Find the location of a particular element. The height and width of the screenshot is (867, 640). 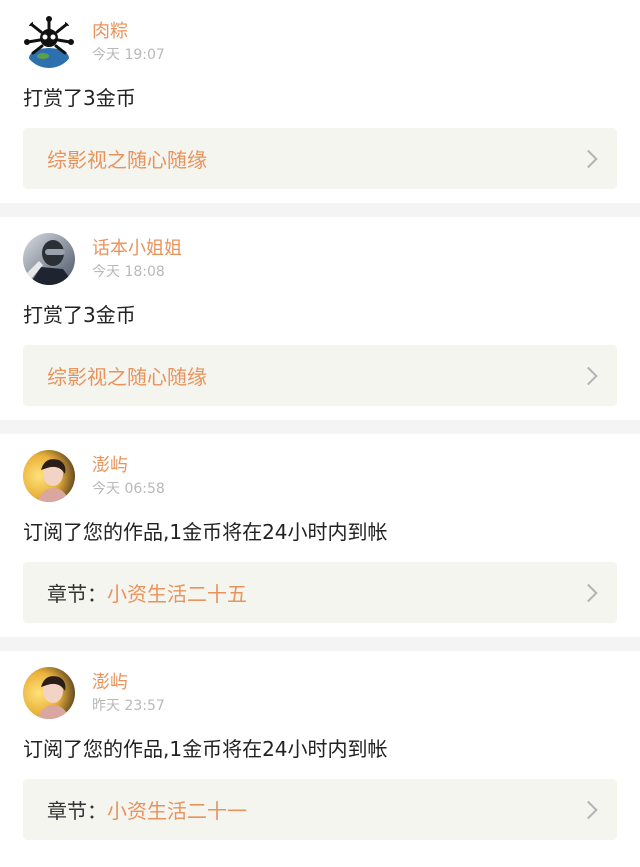

timestamp: 今天 06:58 is located at coordinates (128, 489).